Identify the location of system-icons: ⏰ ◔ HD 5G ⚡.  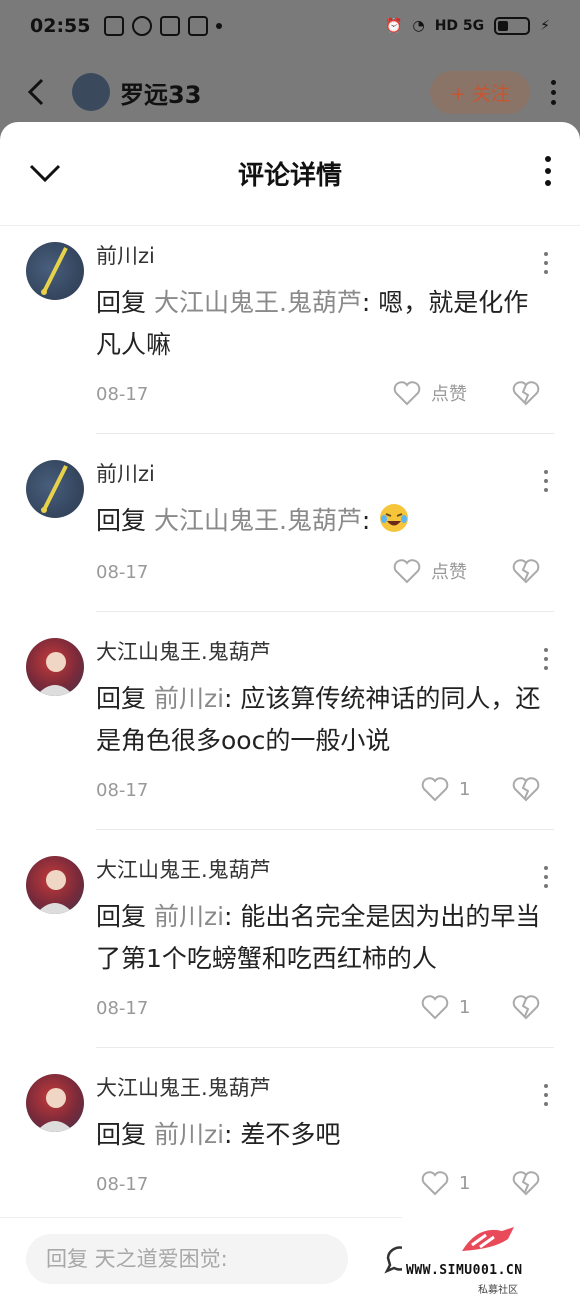
(467, 26).